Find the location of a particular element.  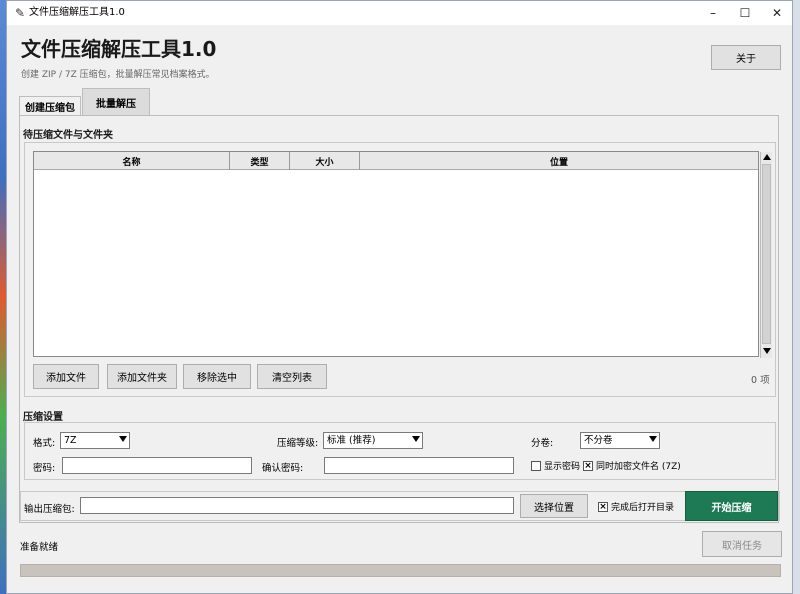

column-header-type: 类型 is located at coordinates (260, 161).